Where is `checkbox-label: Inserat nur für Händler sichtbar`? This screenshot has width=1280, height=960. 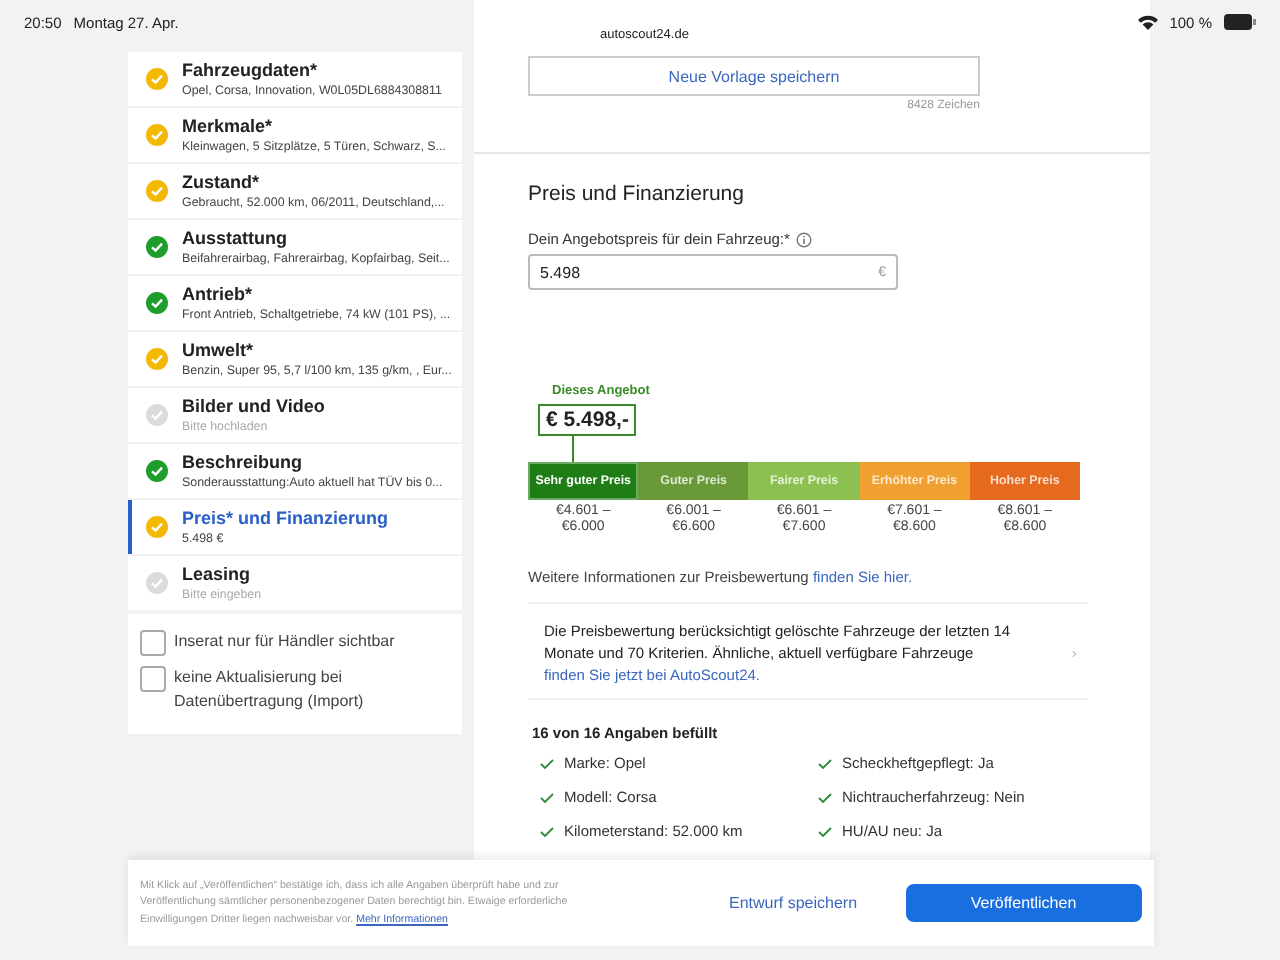 checkbox-label: Inserat nur für Händler sichtbar is located at coordinates (284, 642).